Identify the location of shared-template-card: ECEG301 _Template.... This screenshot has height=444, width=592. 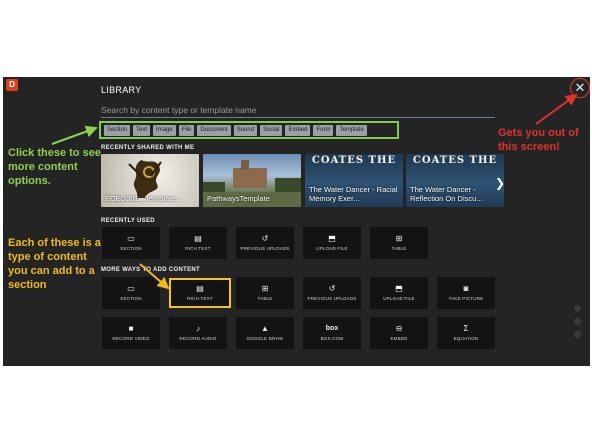
(150, 180).